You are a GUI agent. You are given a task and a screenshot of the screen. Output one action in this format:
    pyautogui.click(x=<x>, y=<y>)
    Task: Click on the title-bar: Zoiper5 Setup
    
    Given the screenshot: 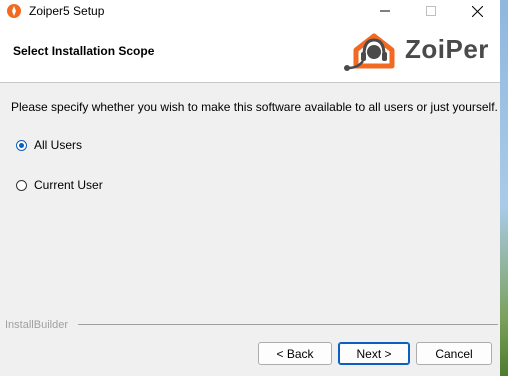 What is the action you would take?
    pyautogui.click(x=250, y=11)
    